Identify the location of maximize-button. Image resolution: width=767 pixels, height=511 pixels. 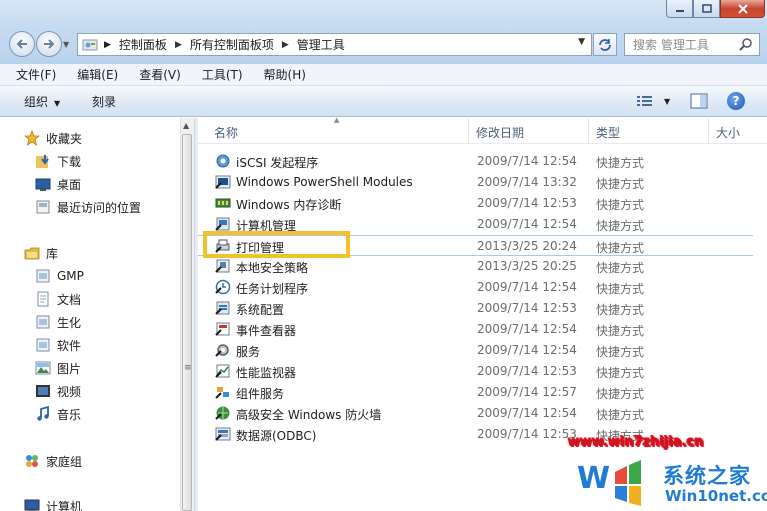
(706, 9).